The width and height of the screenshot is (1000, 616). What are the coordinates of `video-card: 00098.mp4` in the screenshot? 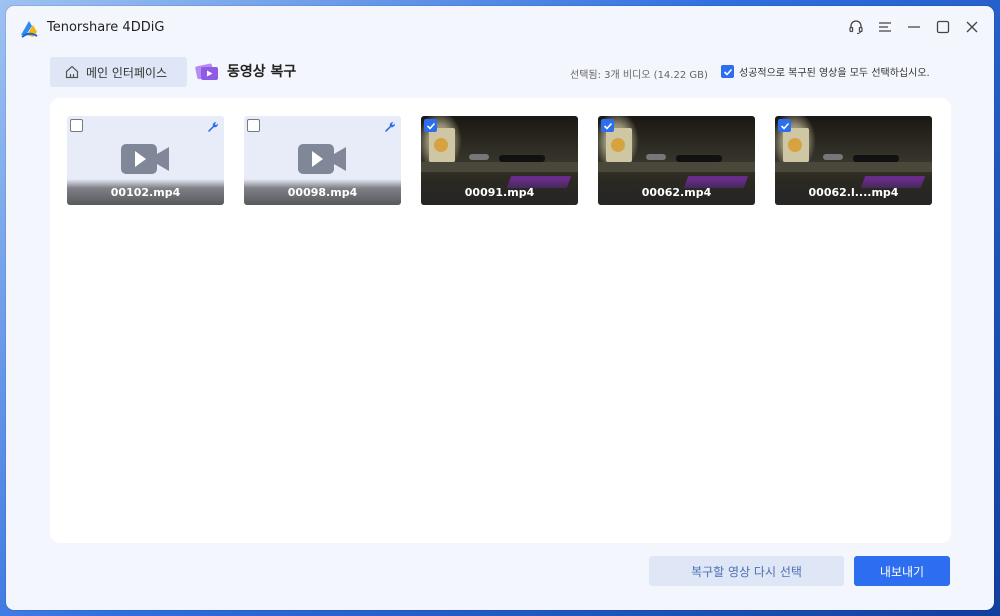 It's located at (322, 160).